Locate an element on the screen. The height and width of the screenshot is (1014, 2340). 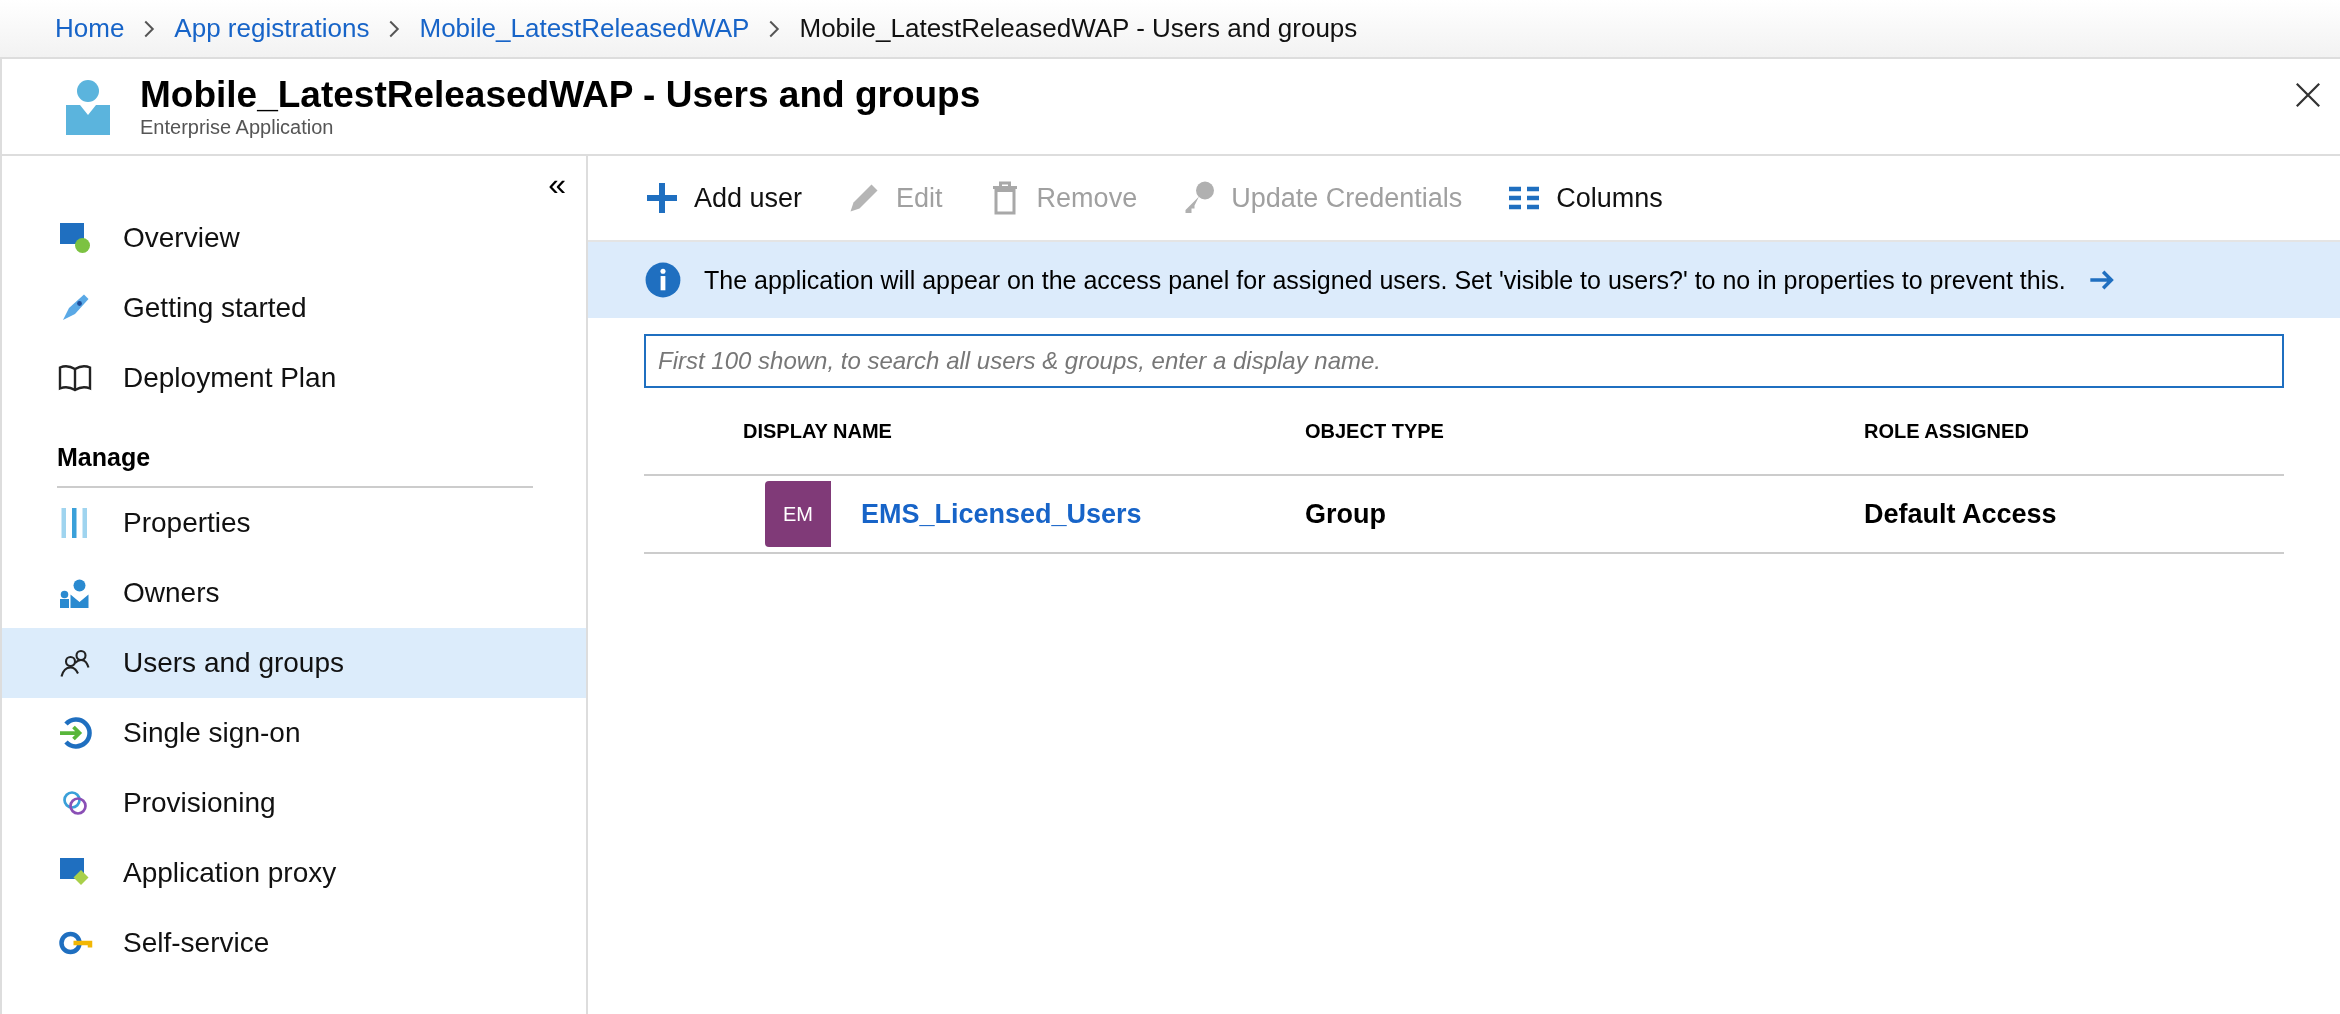
collapse-button: « is located at coordinates (557, 184).